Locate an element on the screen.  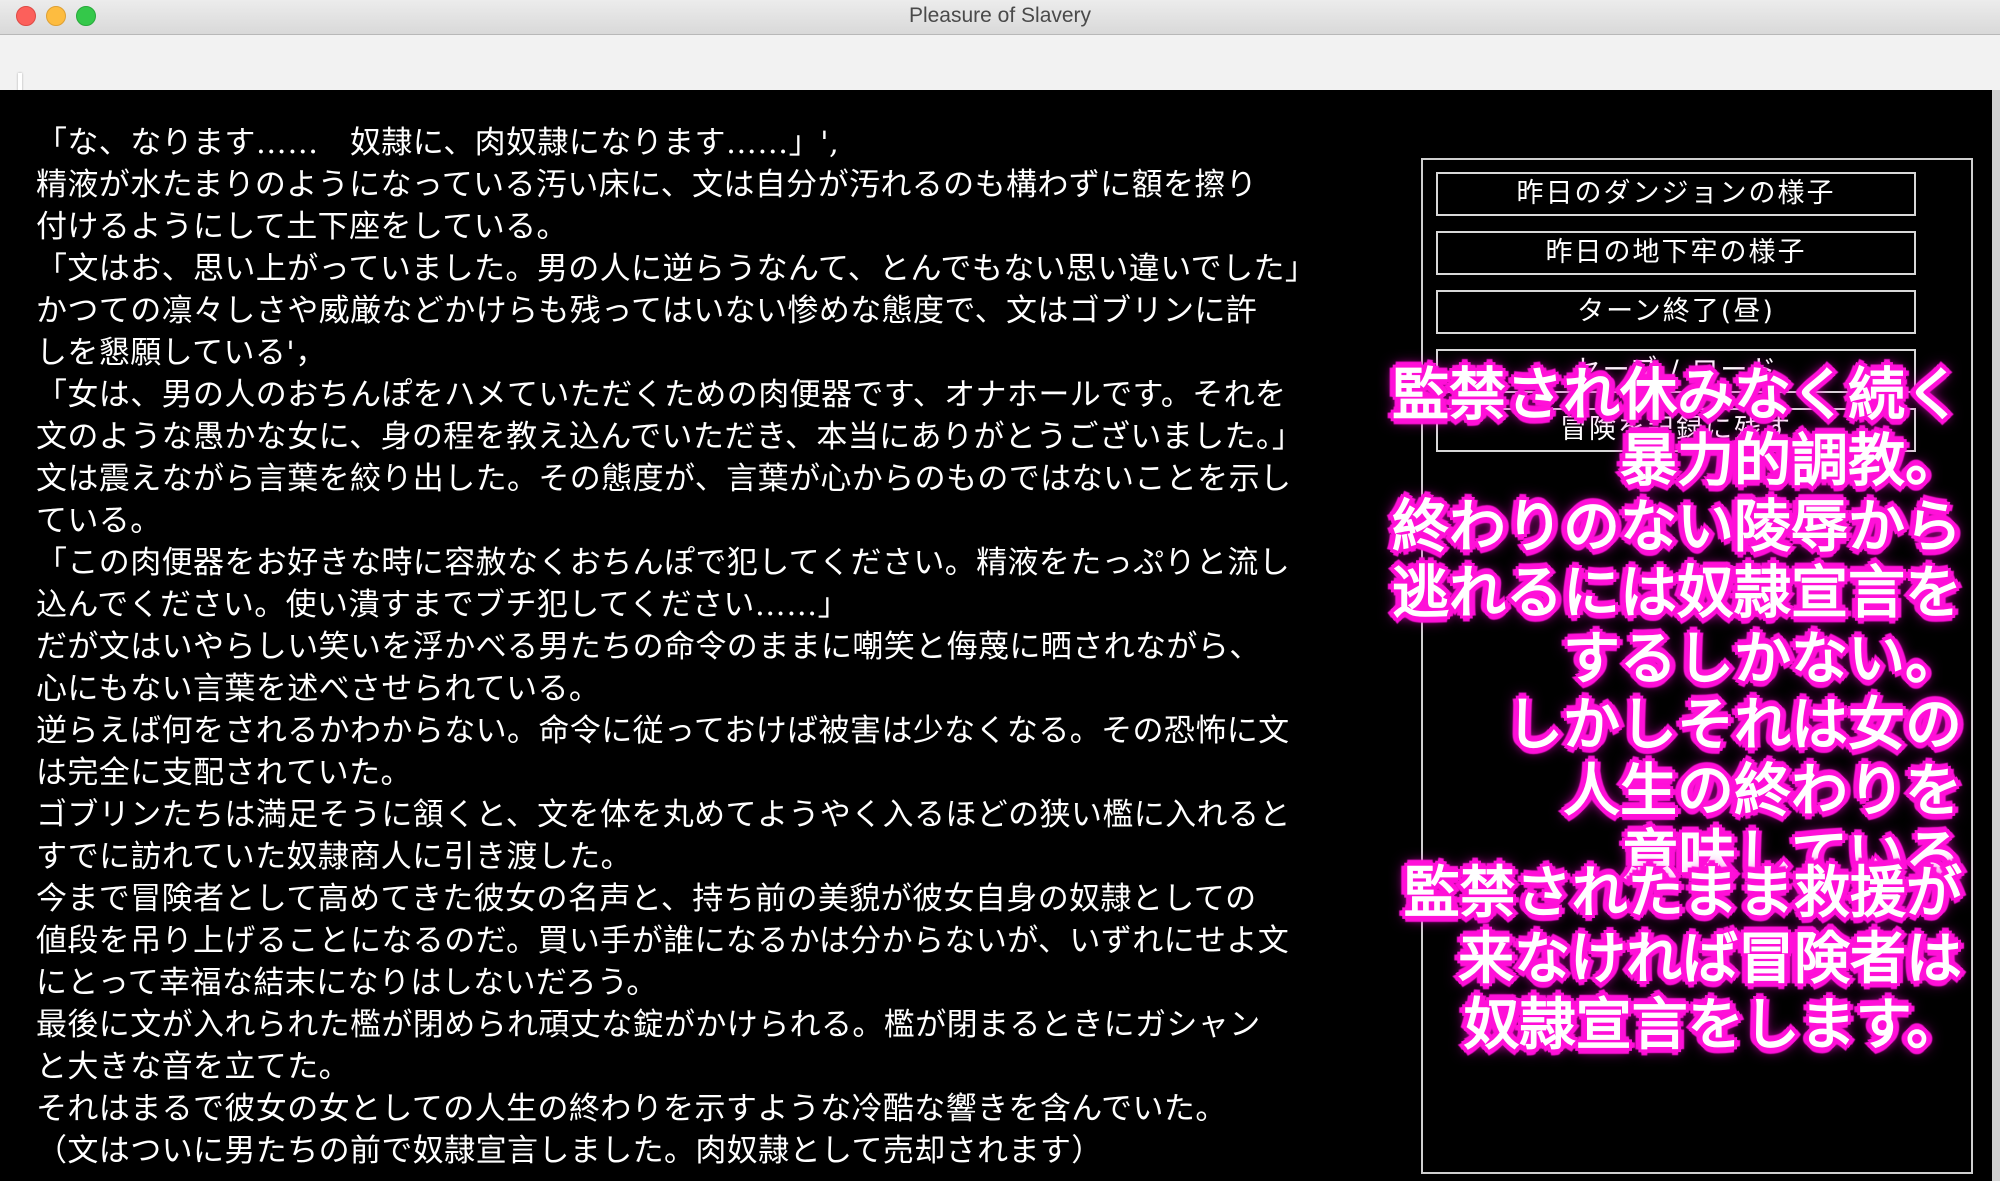
story-line: 精液が水たまりのようになっている汚い床に、文は自分が汚れるのも構わずに額を擦り is located at coordinates (647, 185).